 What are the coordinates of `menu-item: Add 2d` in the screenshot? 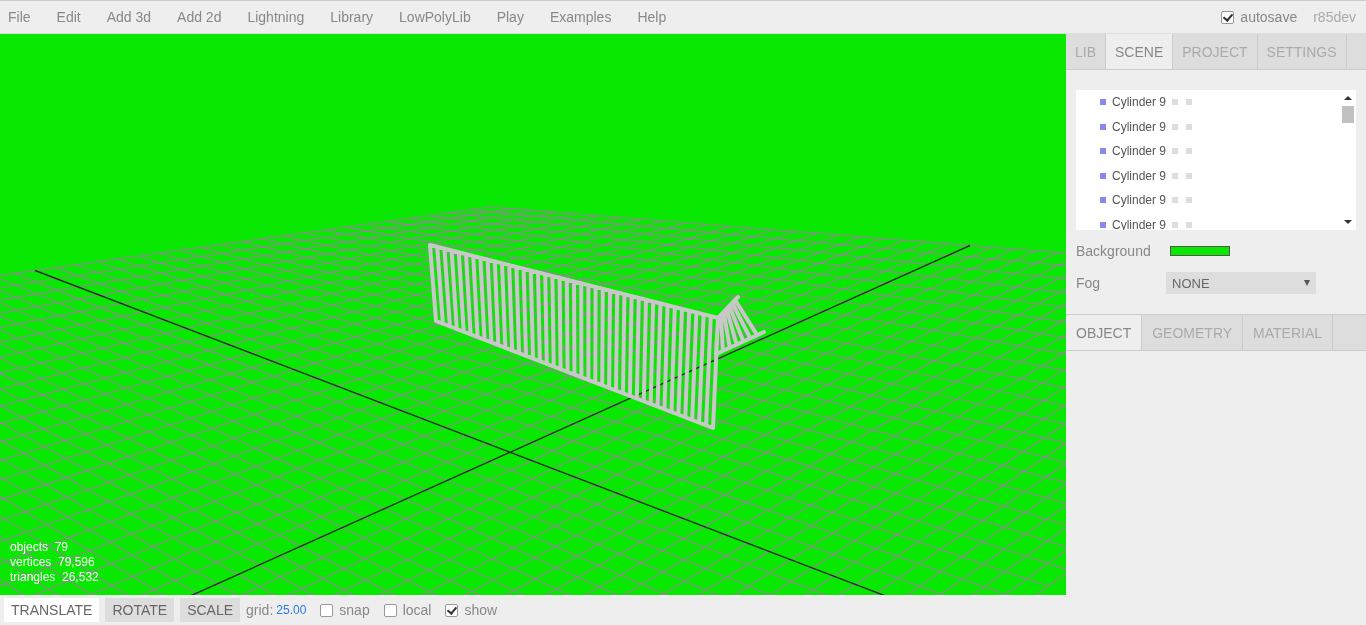 It's located at (199, 17).